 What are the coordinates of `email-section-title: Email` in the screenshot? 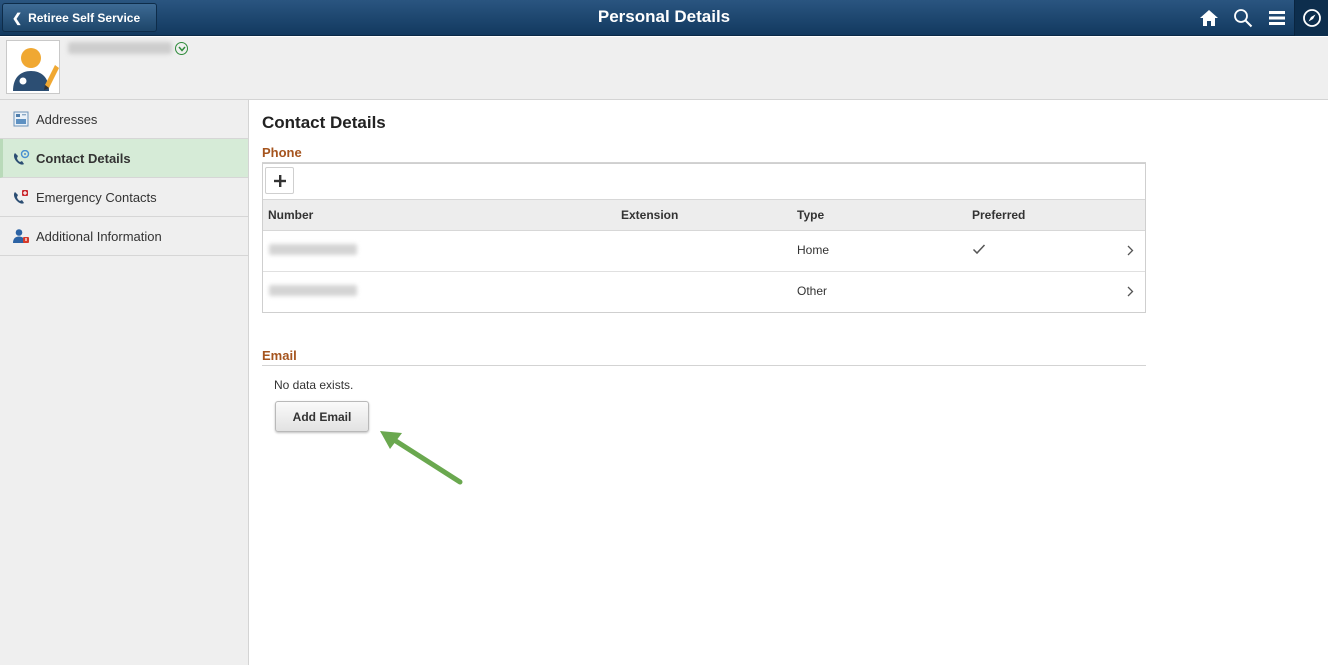 It's located at (279, 355).